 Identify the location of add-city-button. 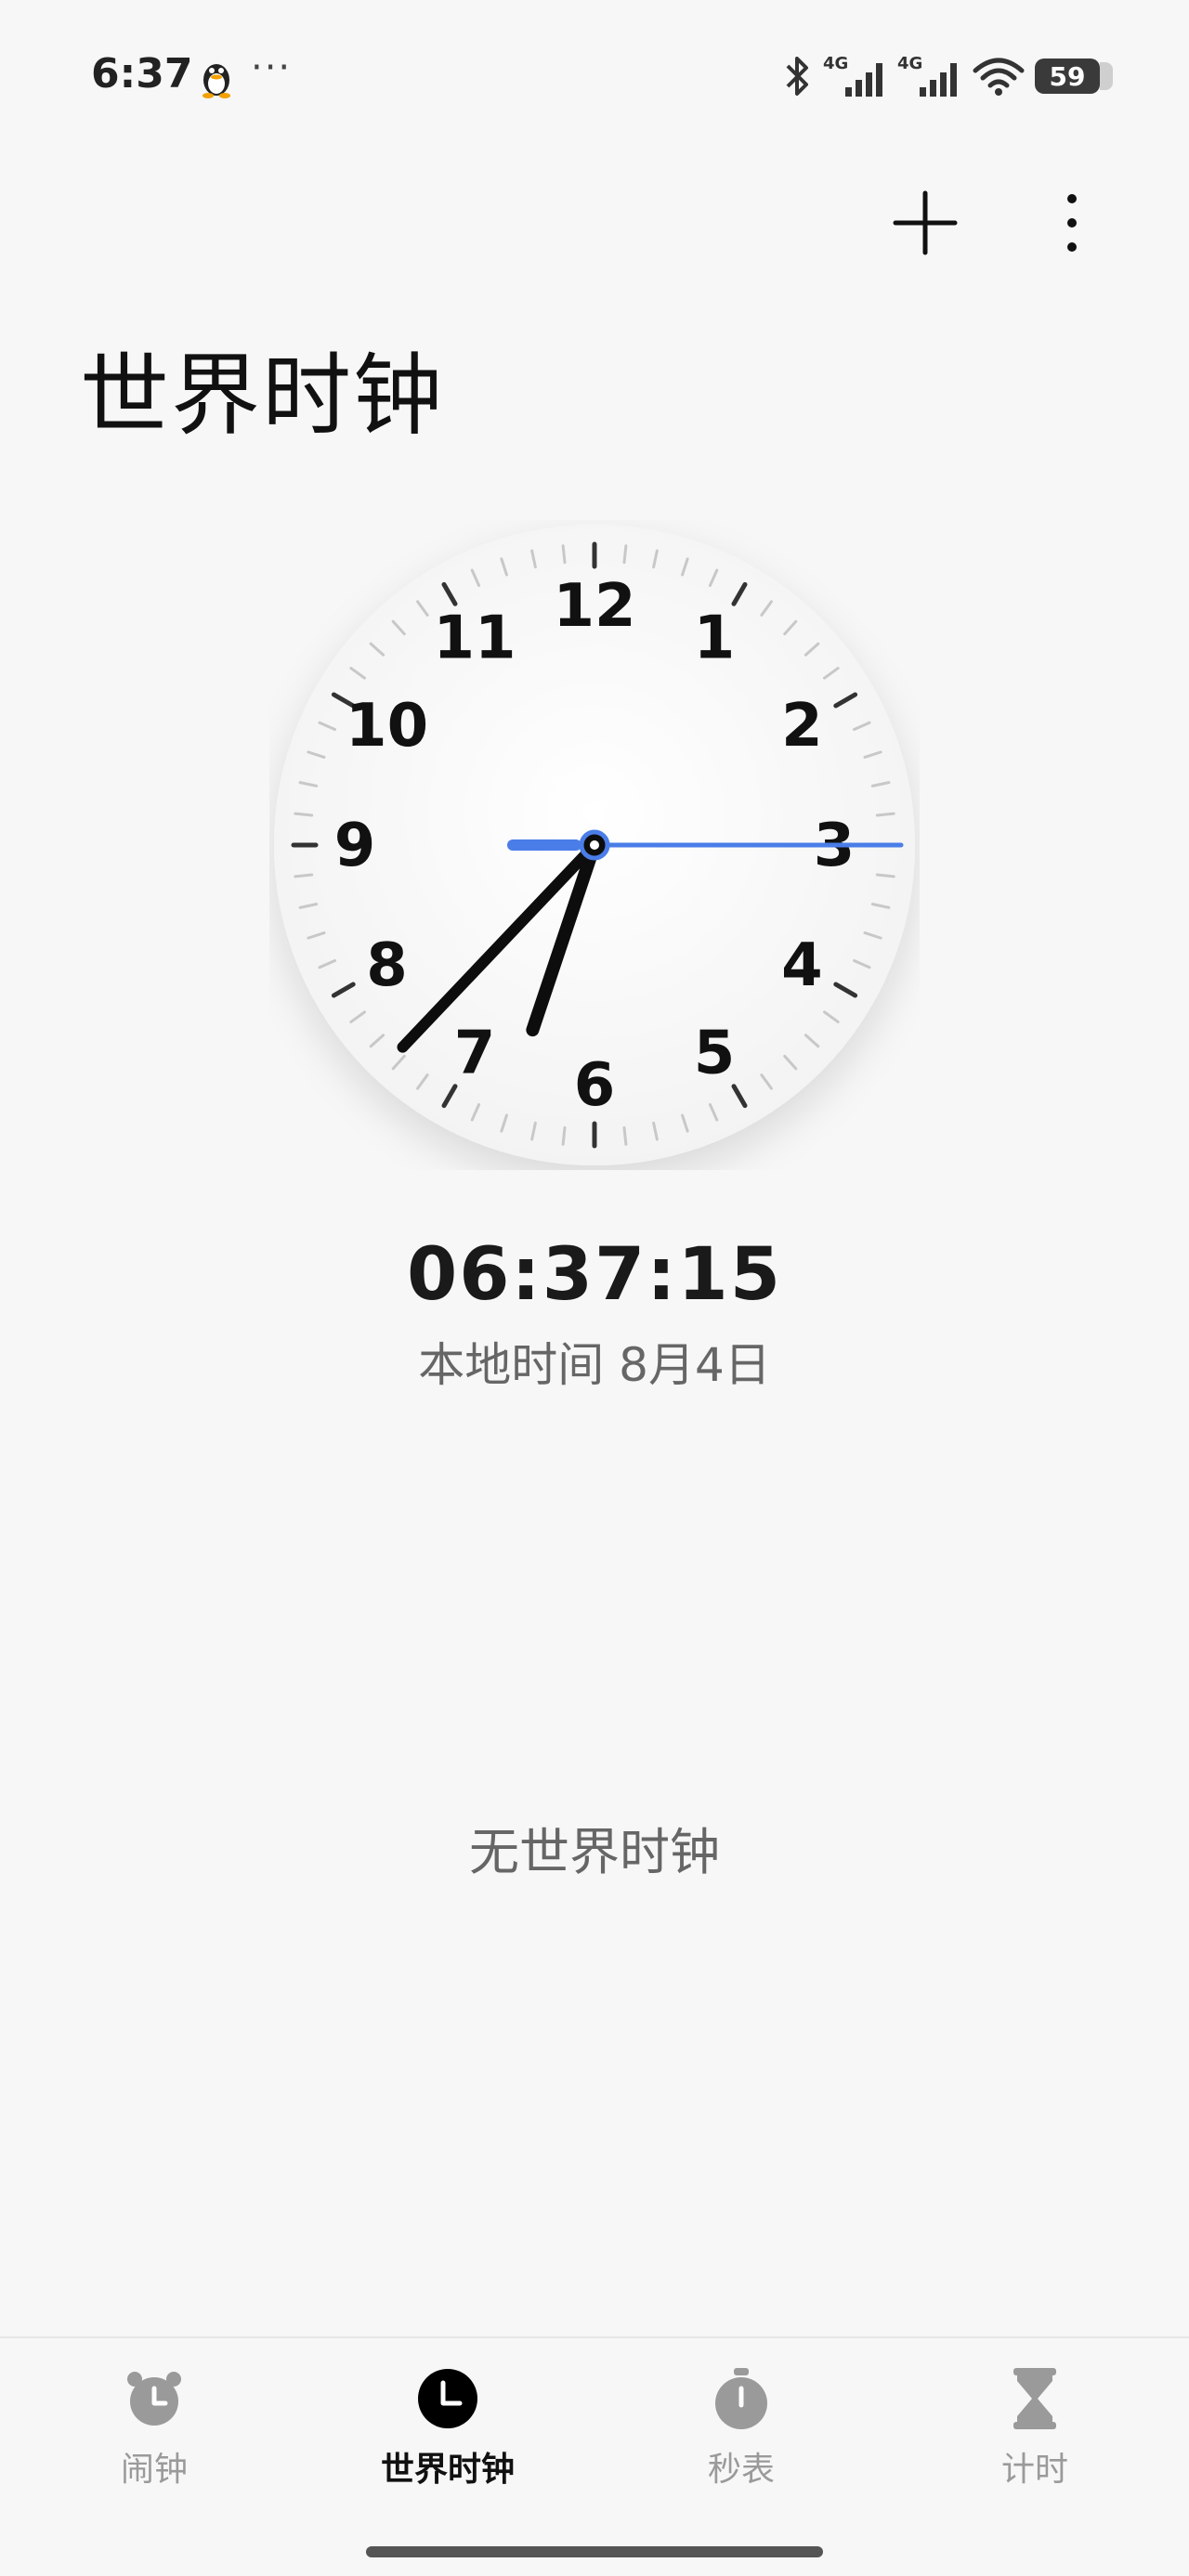
(925, 223).